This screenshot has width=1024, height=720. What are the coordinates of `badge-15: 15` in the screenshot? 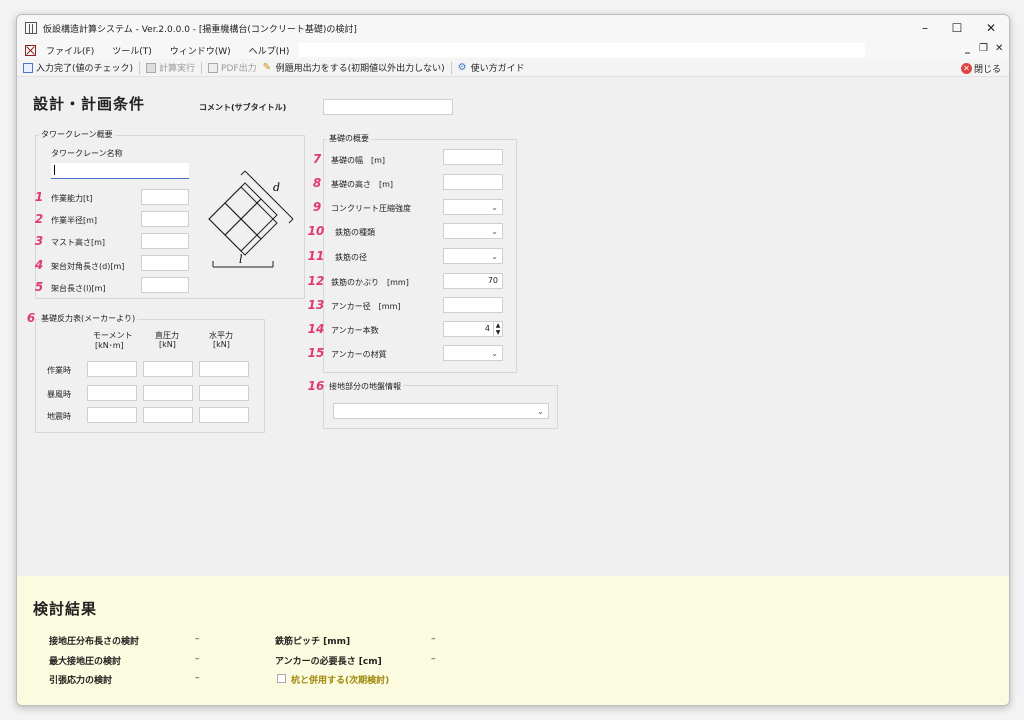 It's located at (316, 353).